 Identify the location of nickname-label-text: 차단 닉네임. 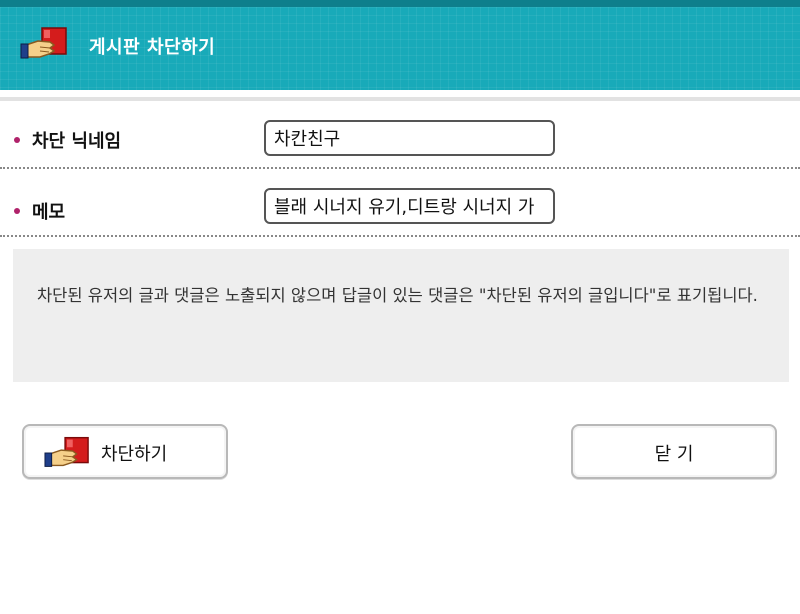
(77, 141).